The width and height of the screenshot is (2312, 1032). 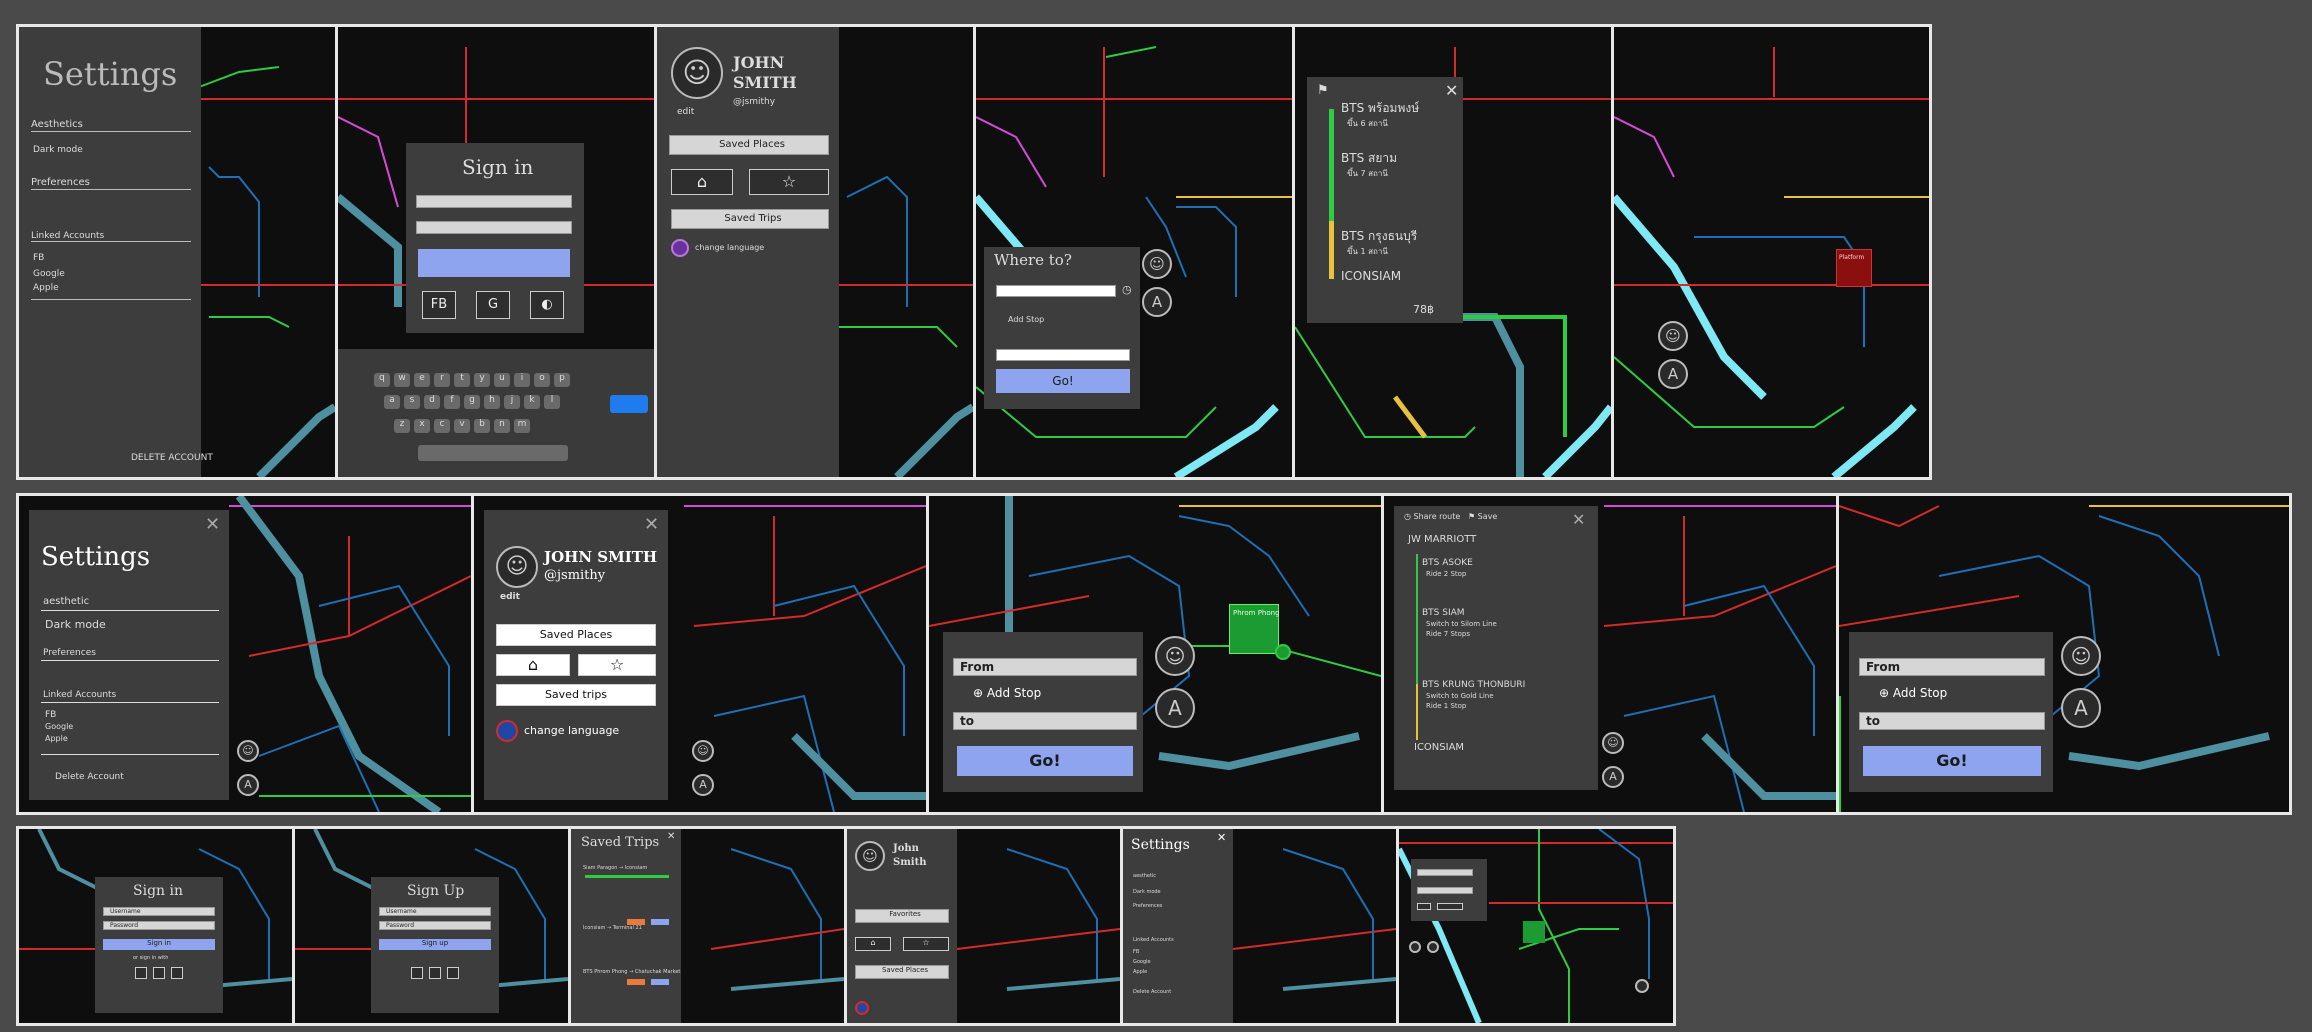 I want to click on save-trip-button, so click(x=1424, y=906).